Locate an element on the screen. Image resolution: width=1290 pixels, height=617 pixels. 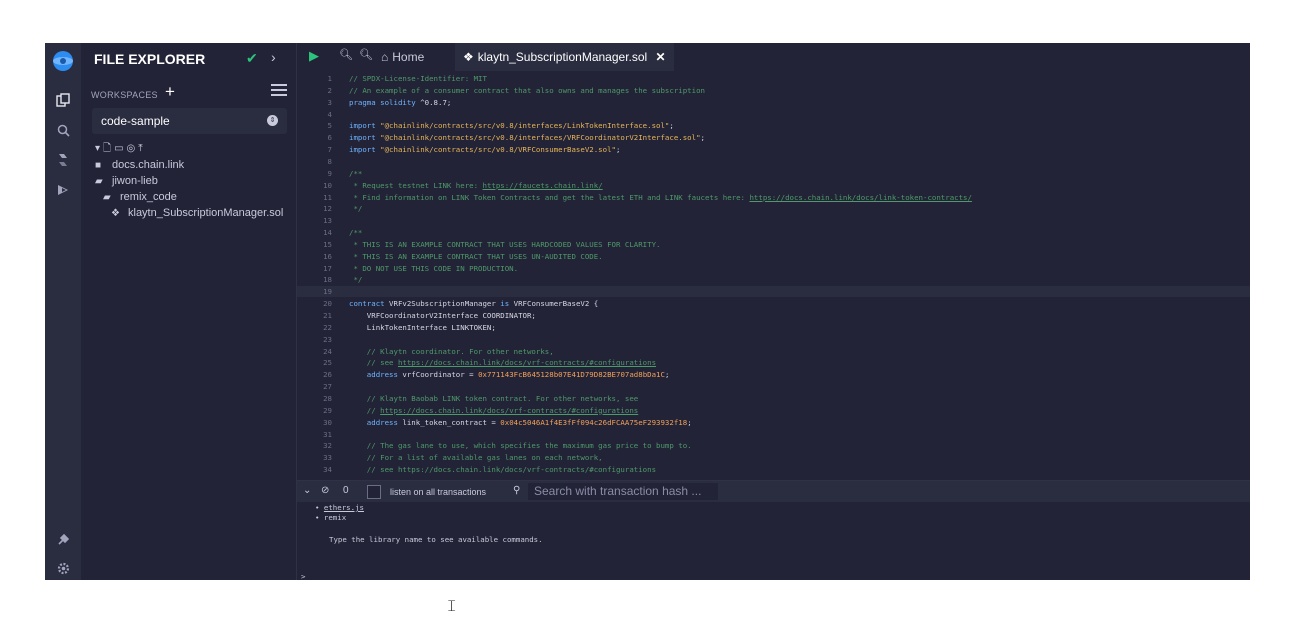
code-line: 1 // SPDX-License-Identifier: MIT is located at coordinates (773, 78).